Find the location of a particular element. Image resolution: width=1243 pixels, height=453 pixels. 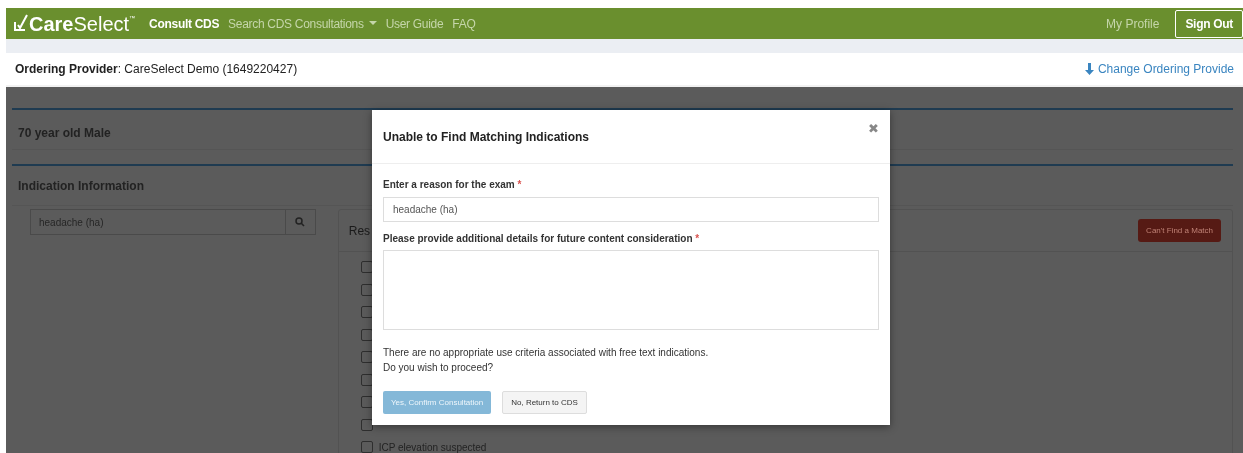

panel-title: Indication Information is located at coordinates (81, 186).